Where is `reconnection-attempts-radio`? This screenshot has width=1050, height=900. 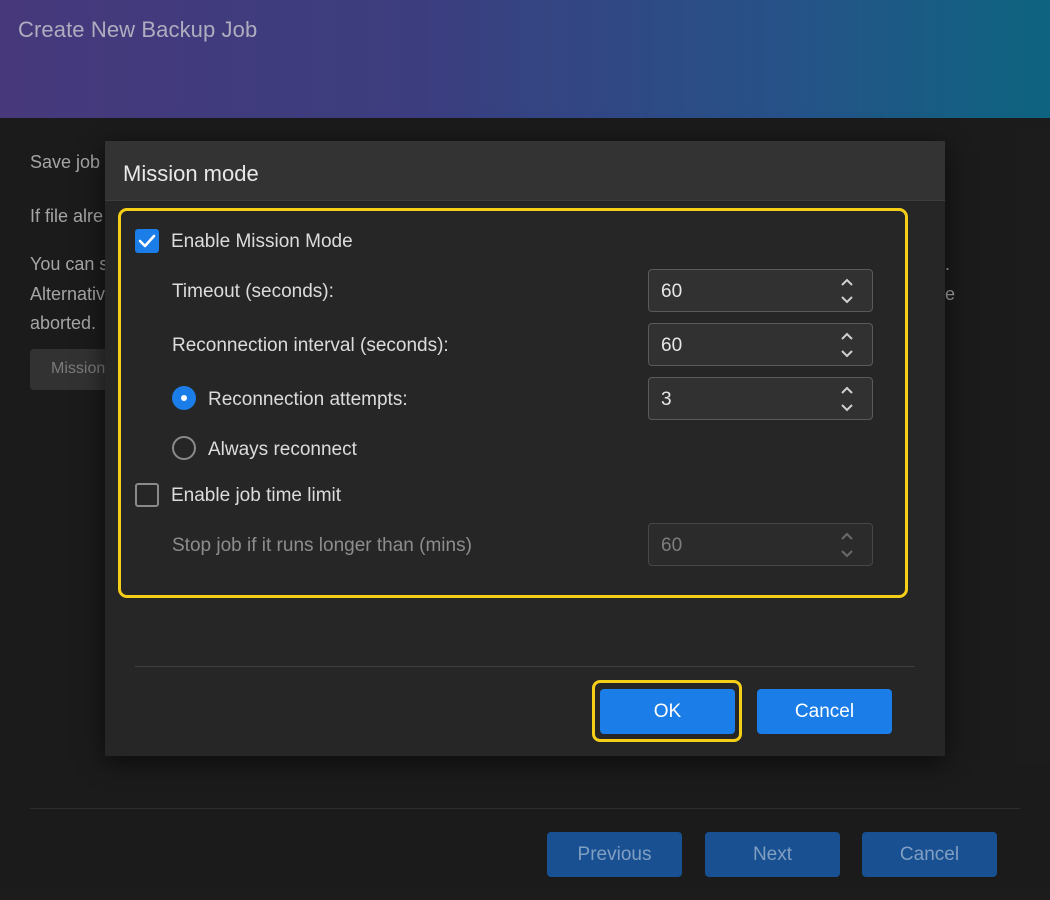
reconnection-attempts-radio is located at coordinates (184, 398).